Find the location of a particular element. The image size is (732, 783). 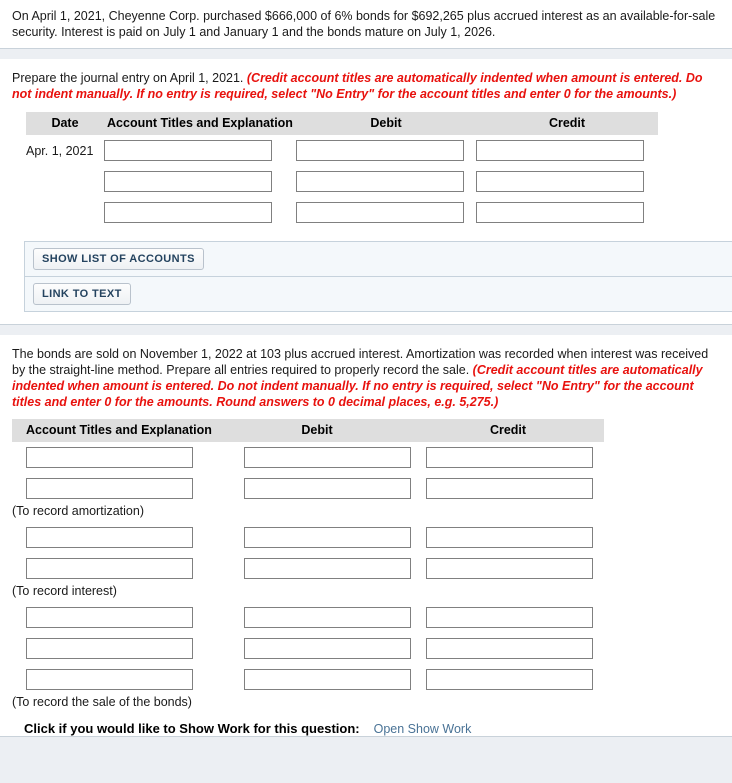

show-list-of-accounts-button: SHOW LIST OF ACCOUNTS is located at coordinates (118, 259).